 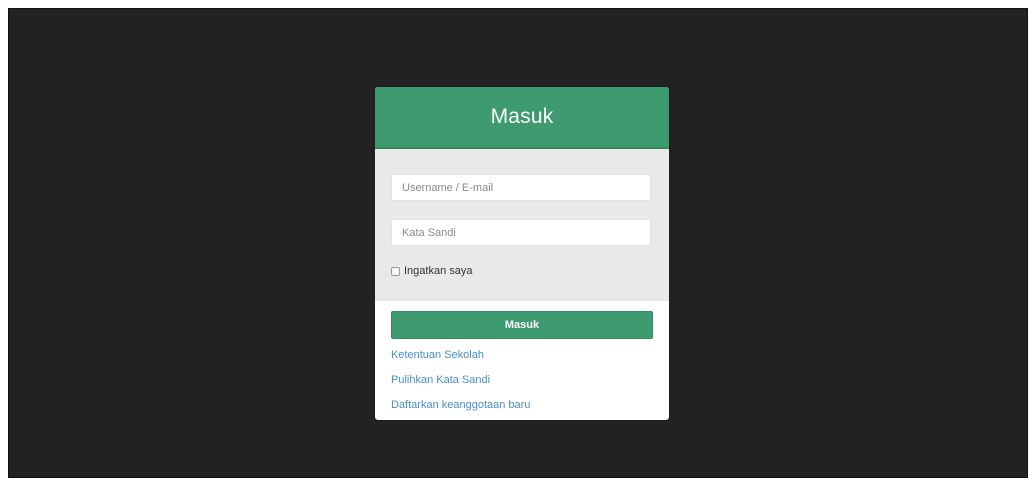 What do you see at coordinates (522, 380) in the screenshot?
I see `recover-password-link: Pulihkan Kata Sandi` at bounding box center [522, 380].